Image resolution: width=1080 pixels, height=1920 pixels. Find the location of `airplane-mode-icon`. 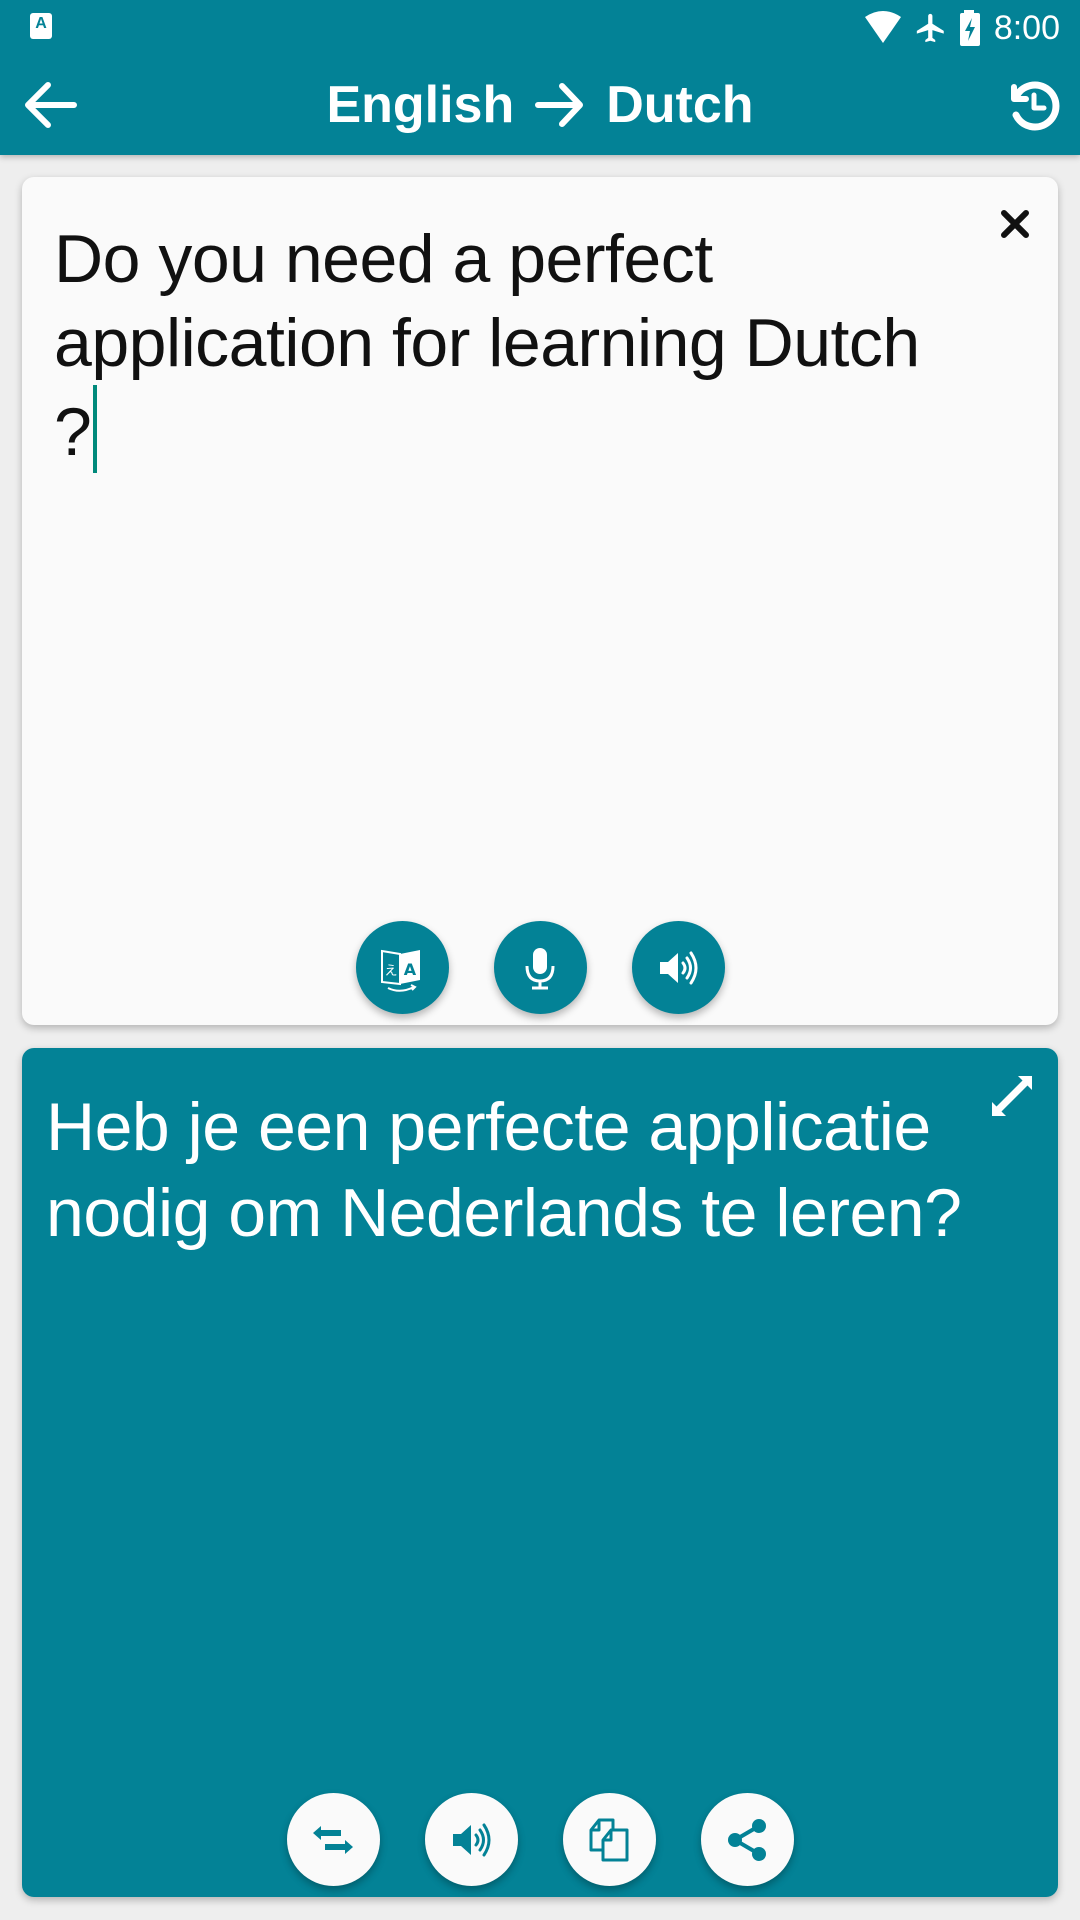

airplane-mode-icon is located at coordinates (930, 28).